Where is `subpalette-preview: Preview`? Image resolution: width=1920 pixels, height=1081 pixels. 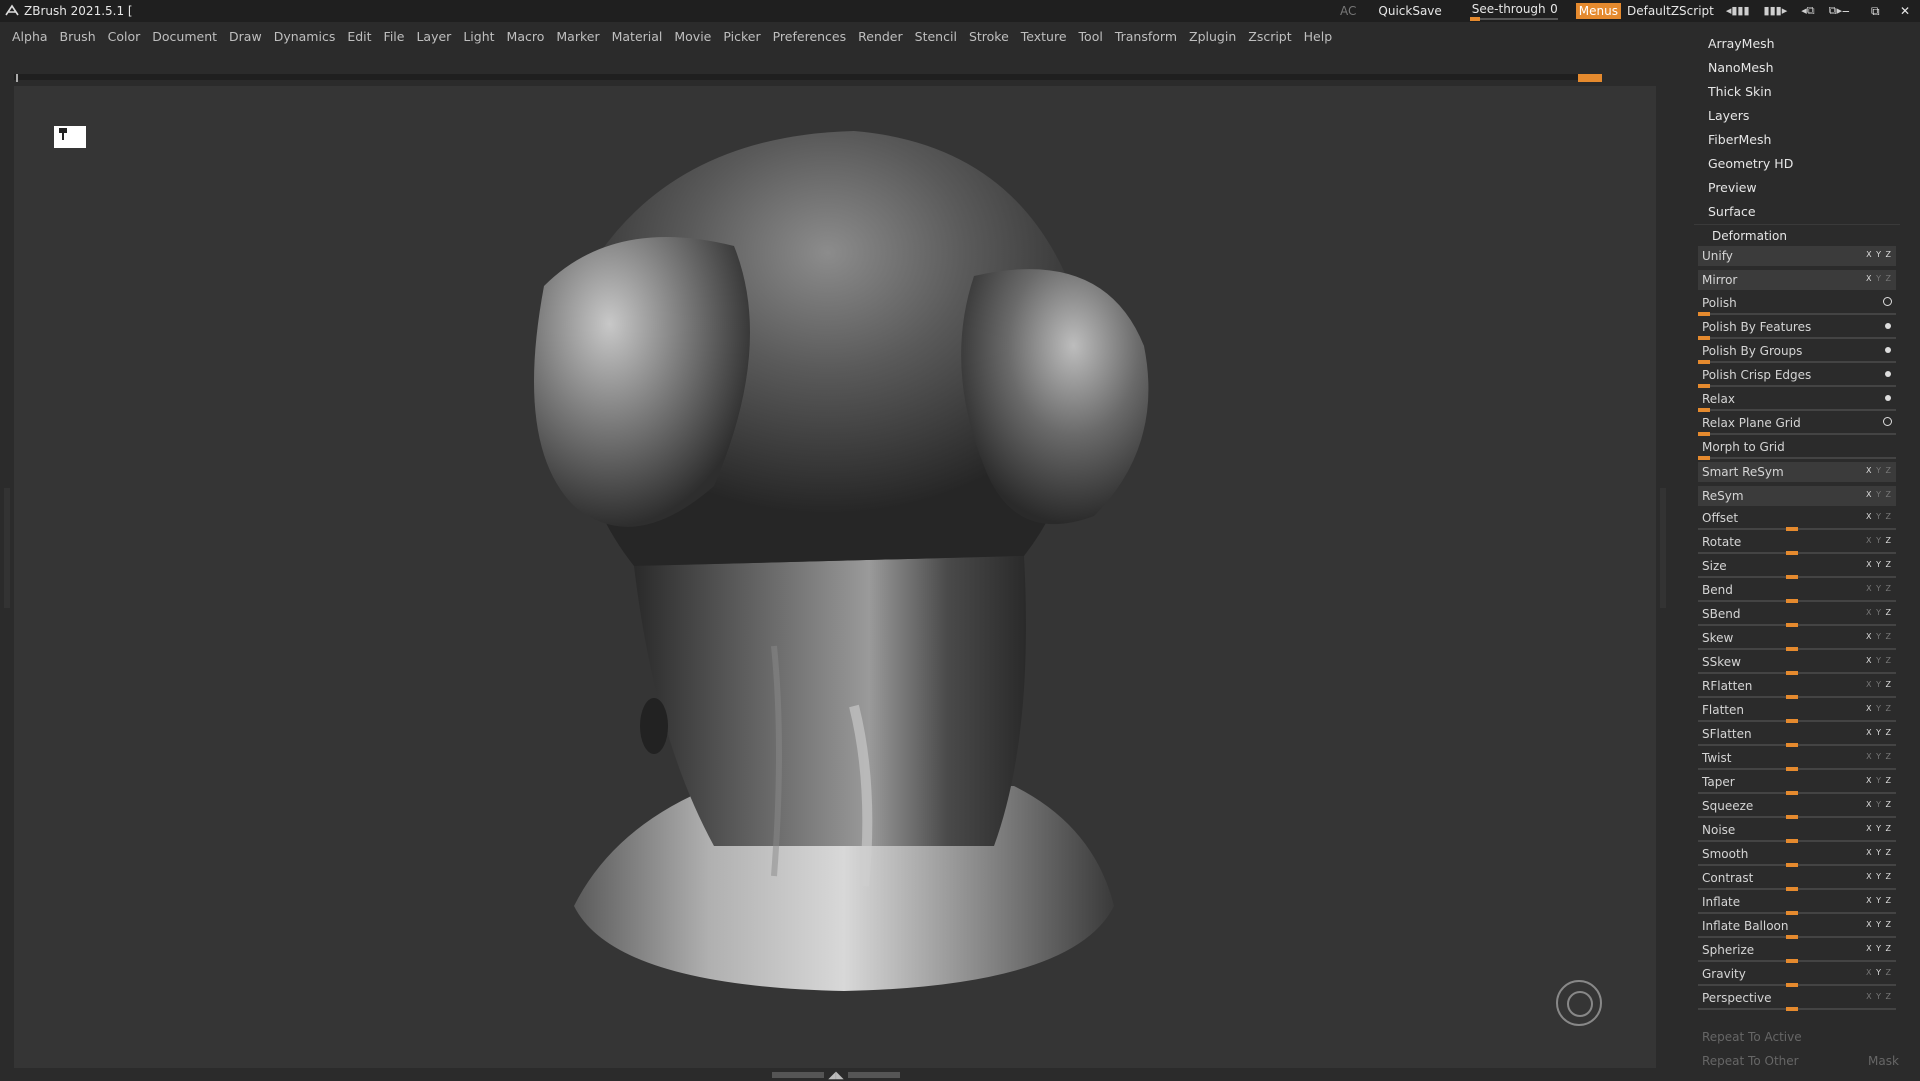
subpalette-preview: Preview is located at coordinates (1732, 188).